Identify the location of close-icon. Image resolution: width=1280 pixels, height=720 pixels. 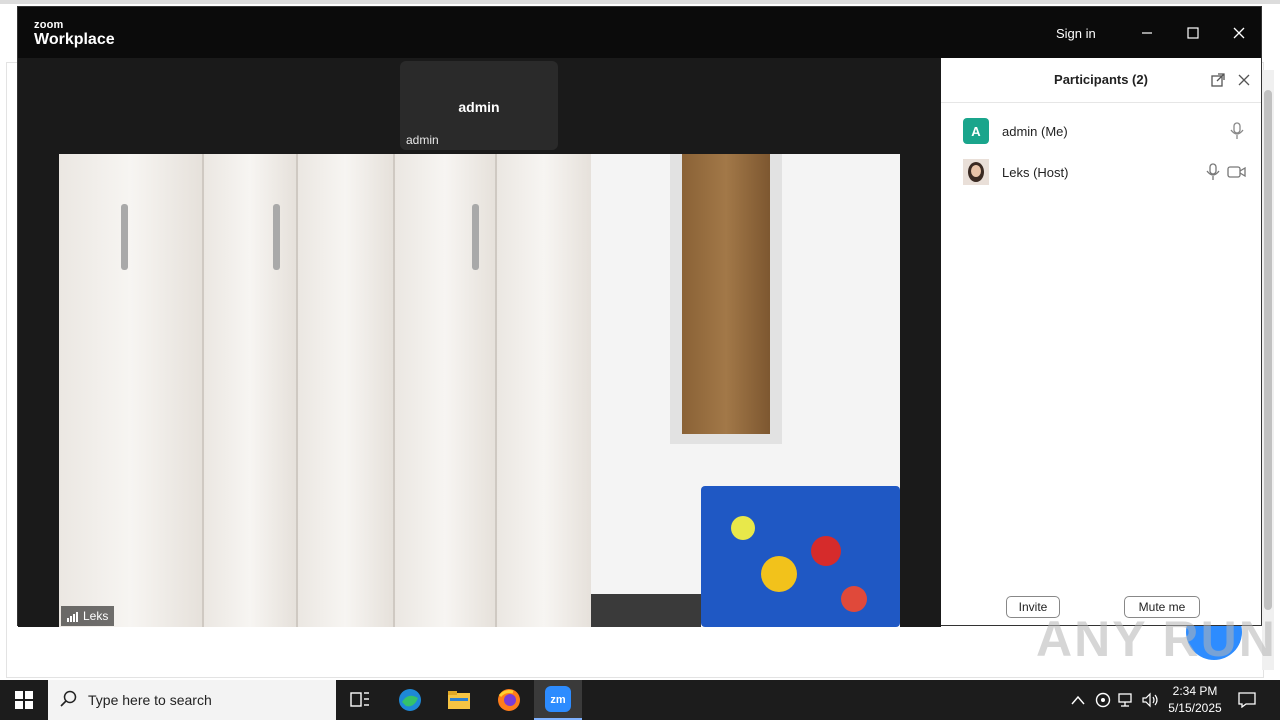
(1239, 33).